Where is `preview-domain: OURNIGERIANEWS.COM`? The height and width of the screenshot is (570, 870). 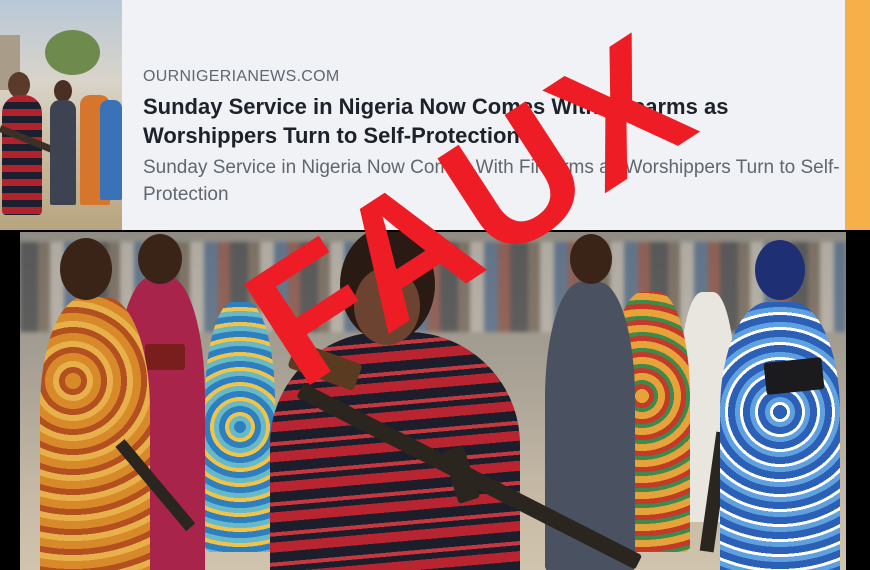
preview-domain: OURNIGERIANEWS.COM is located at coordinates (241, 76).